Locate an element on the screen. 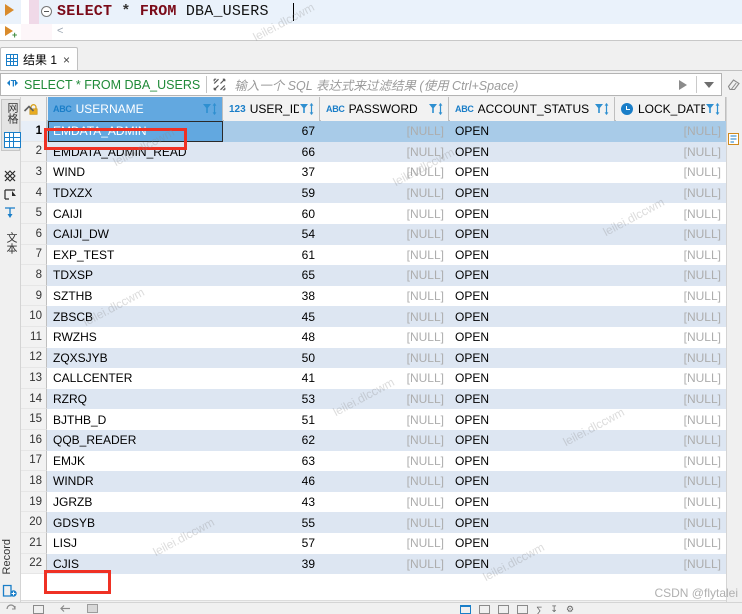 This screenshot has width=742, height=614. row-number: 11 is located at coordinates (34, 337).